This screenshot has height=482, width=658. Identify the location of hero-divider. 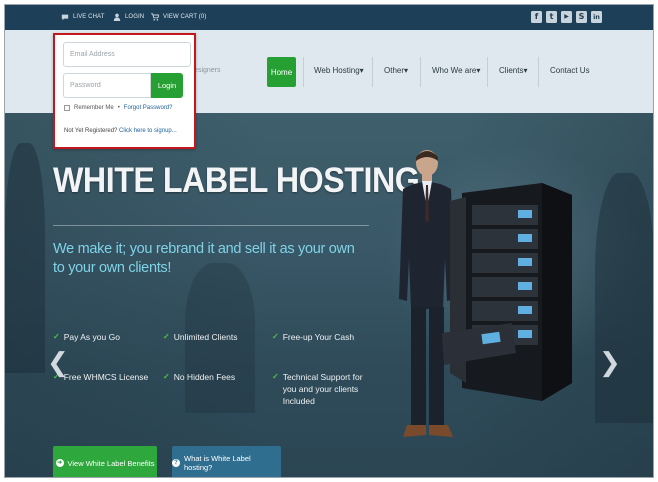
(211, 225).